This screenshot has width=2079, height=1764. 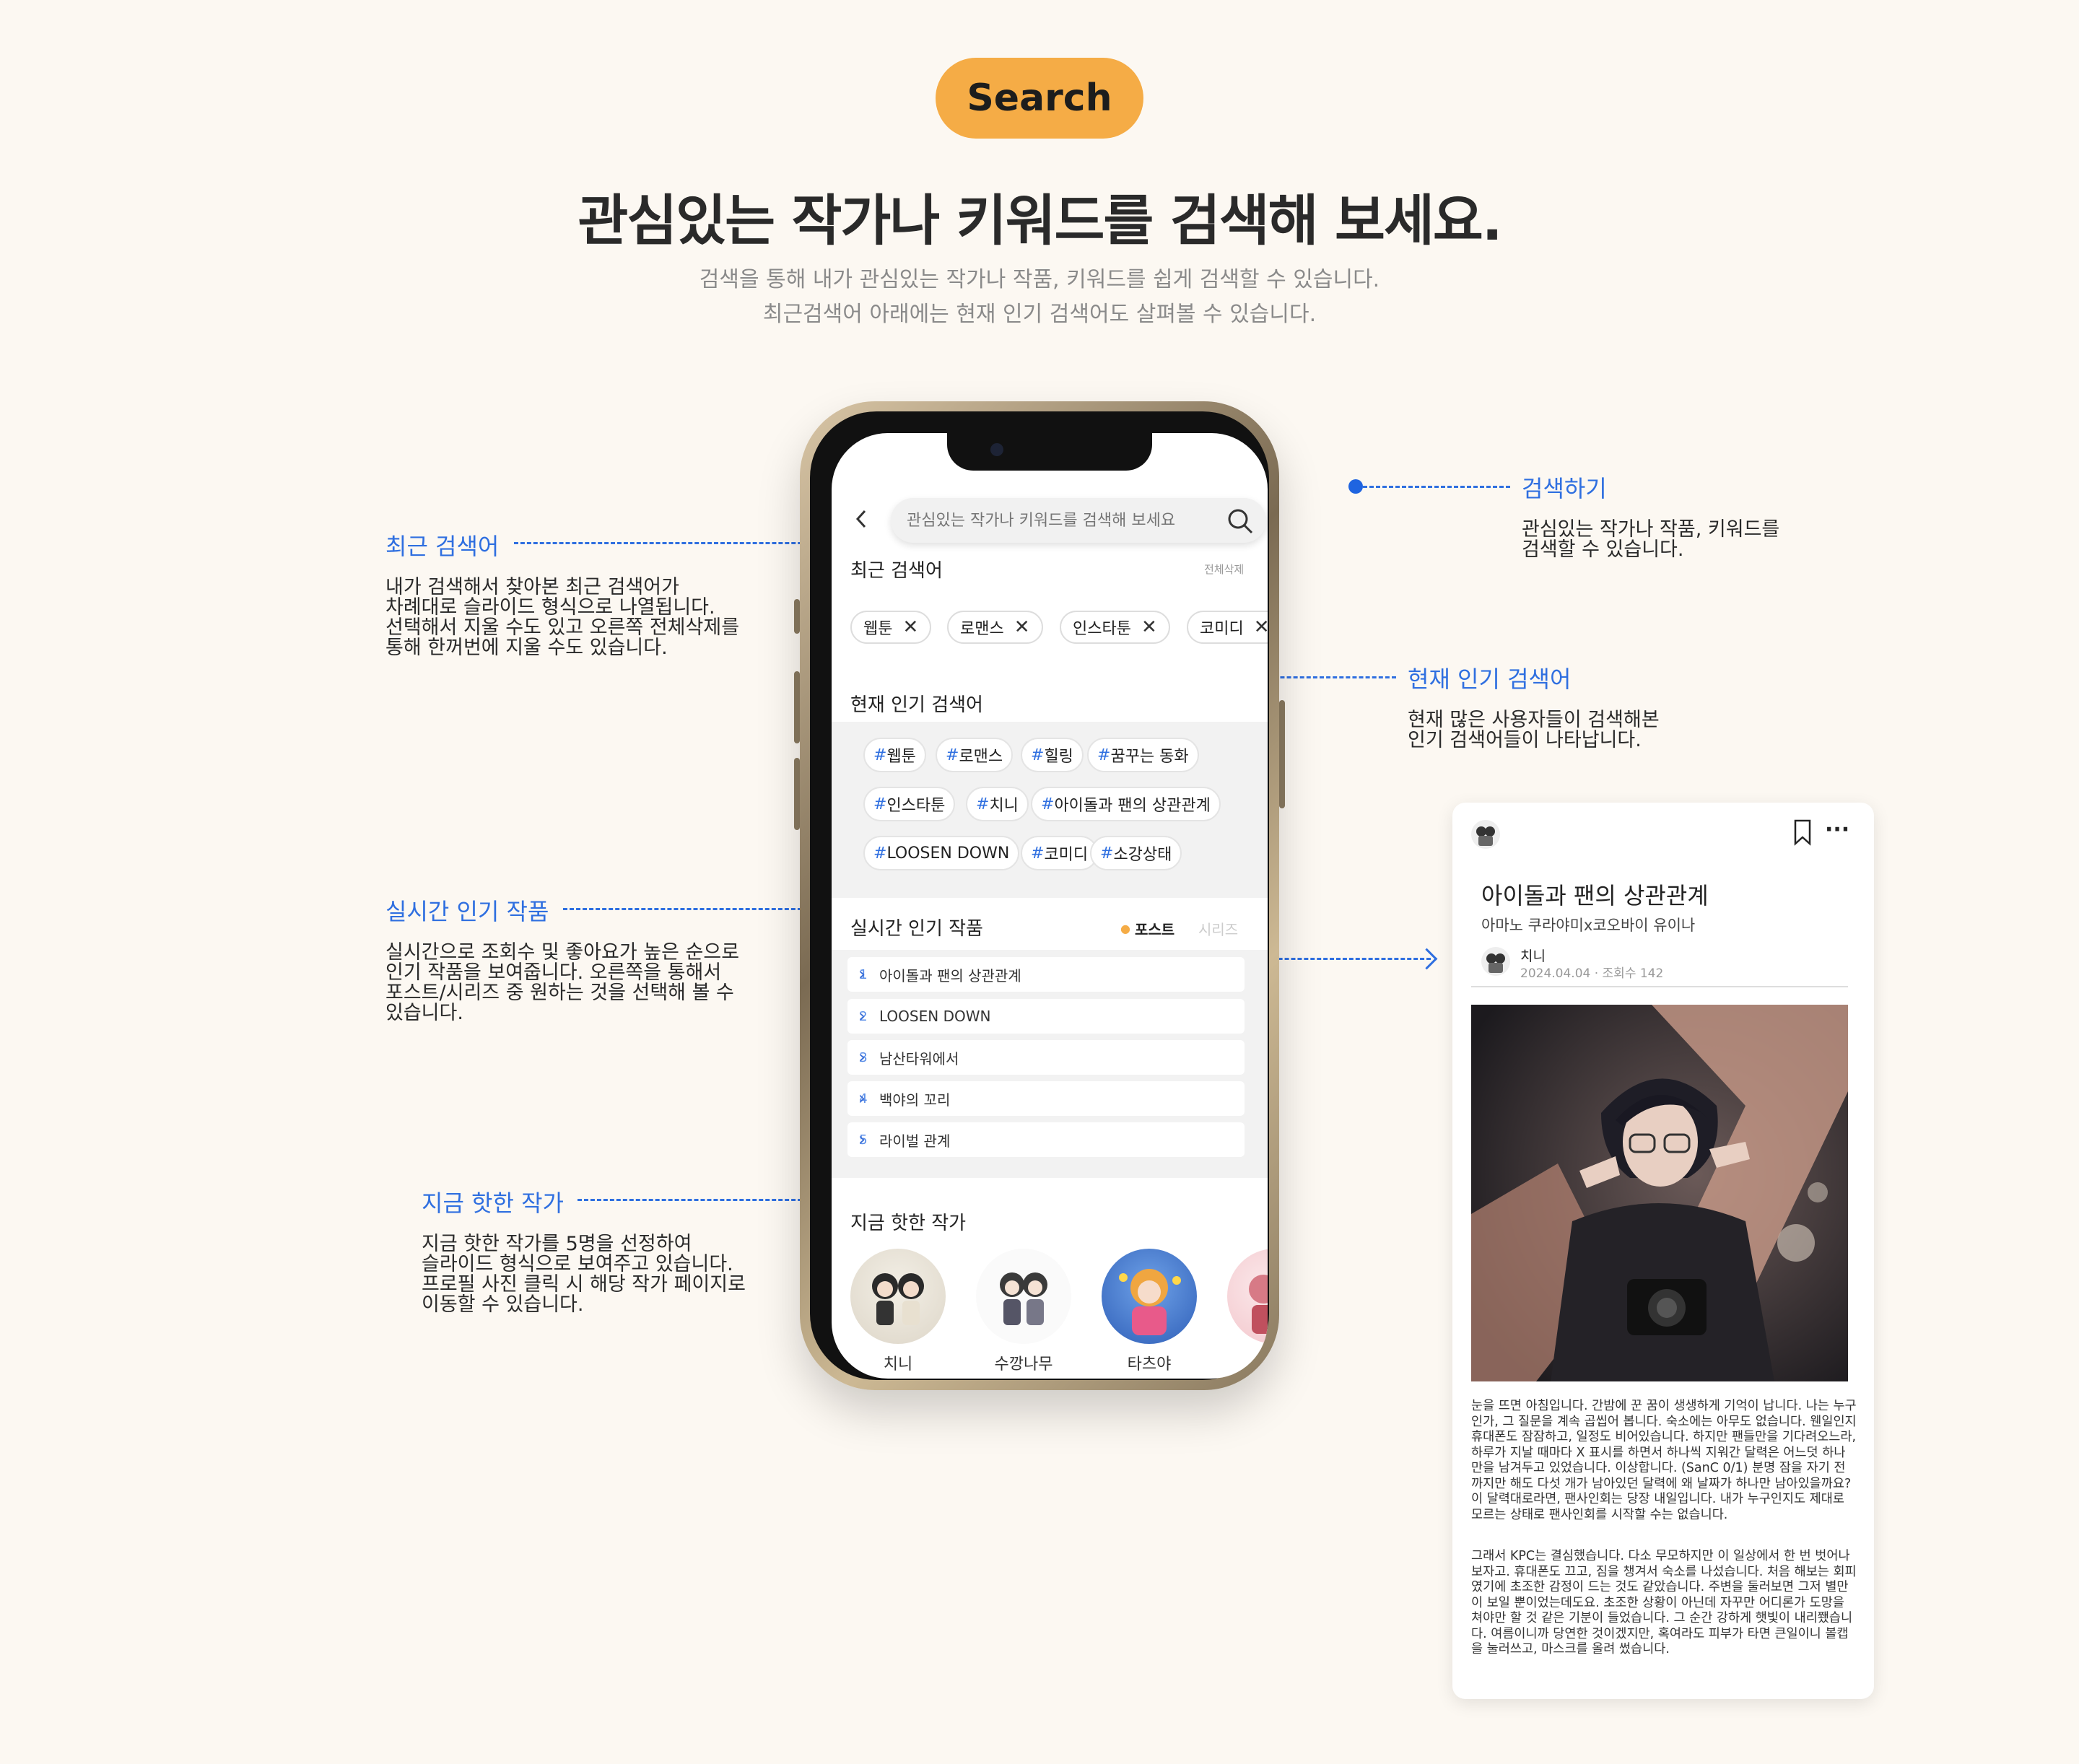 What do you see at coordinates (908, 1223) in the screenshot?
I see `hot-author-title: 지금 핫한 작가` at bounding box center [908, 1223].